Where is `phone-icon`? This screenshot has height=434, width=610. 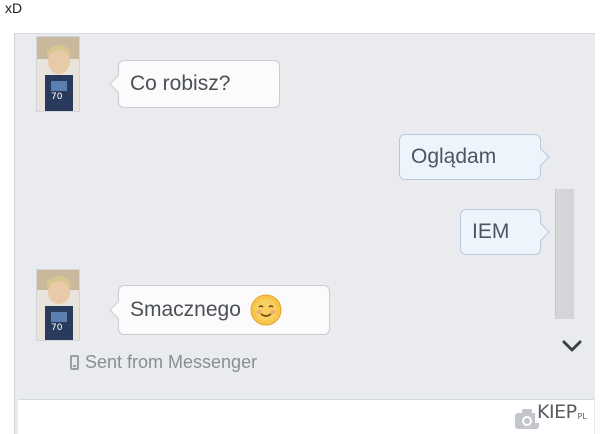
phone-icon is located at coordinates (74, 362).